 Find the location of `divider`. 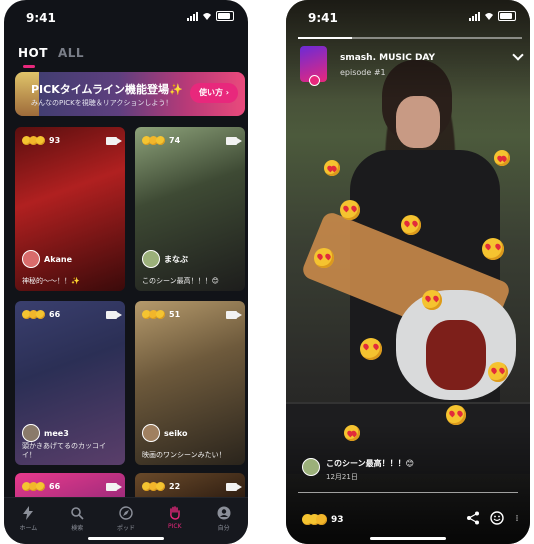

divider is located at coordinates (408, 492).